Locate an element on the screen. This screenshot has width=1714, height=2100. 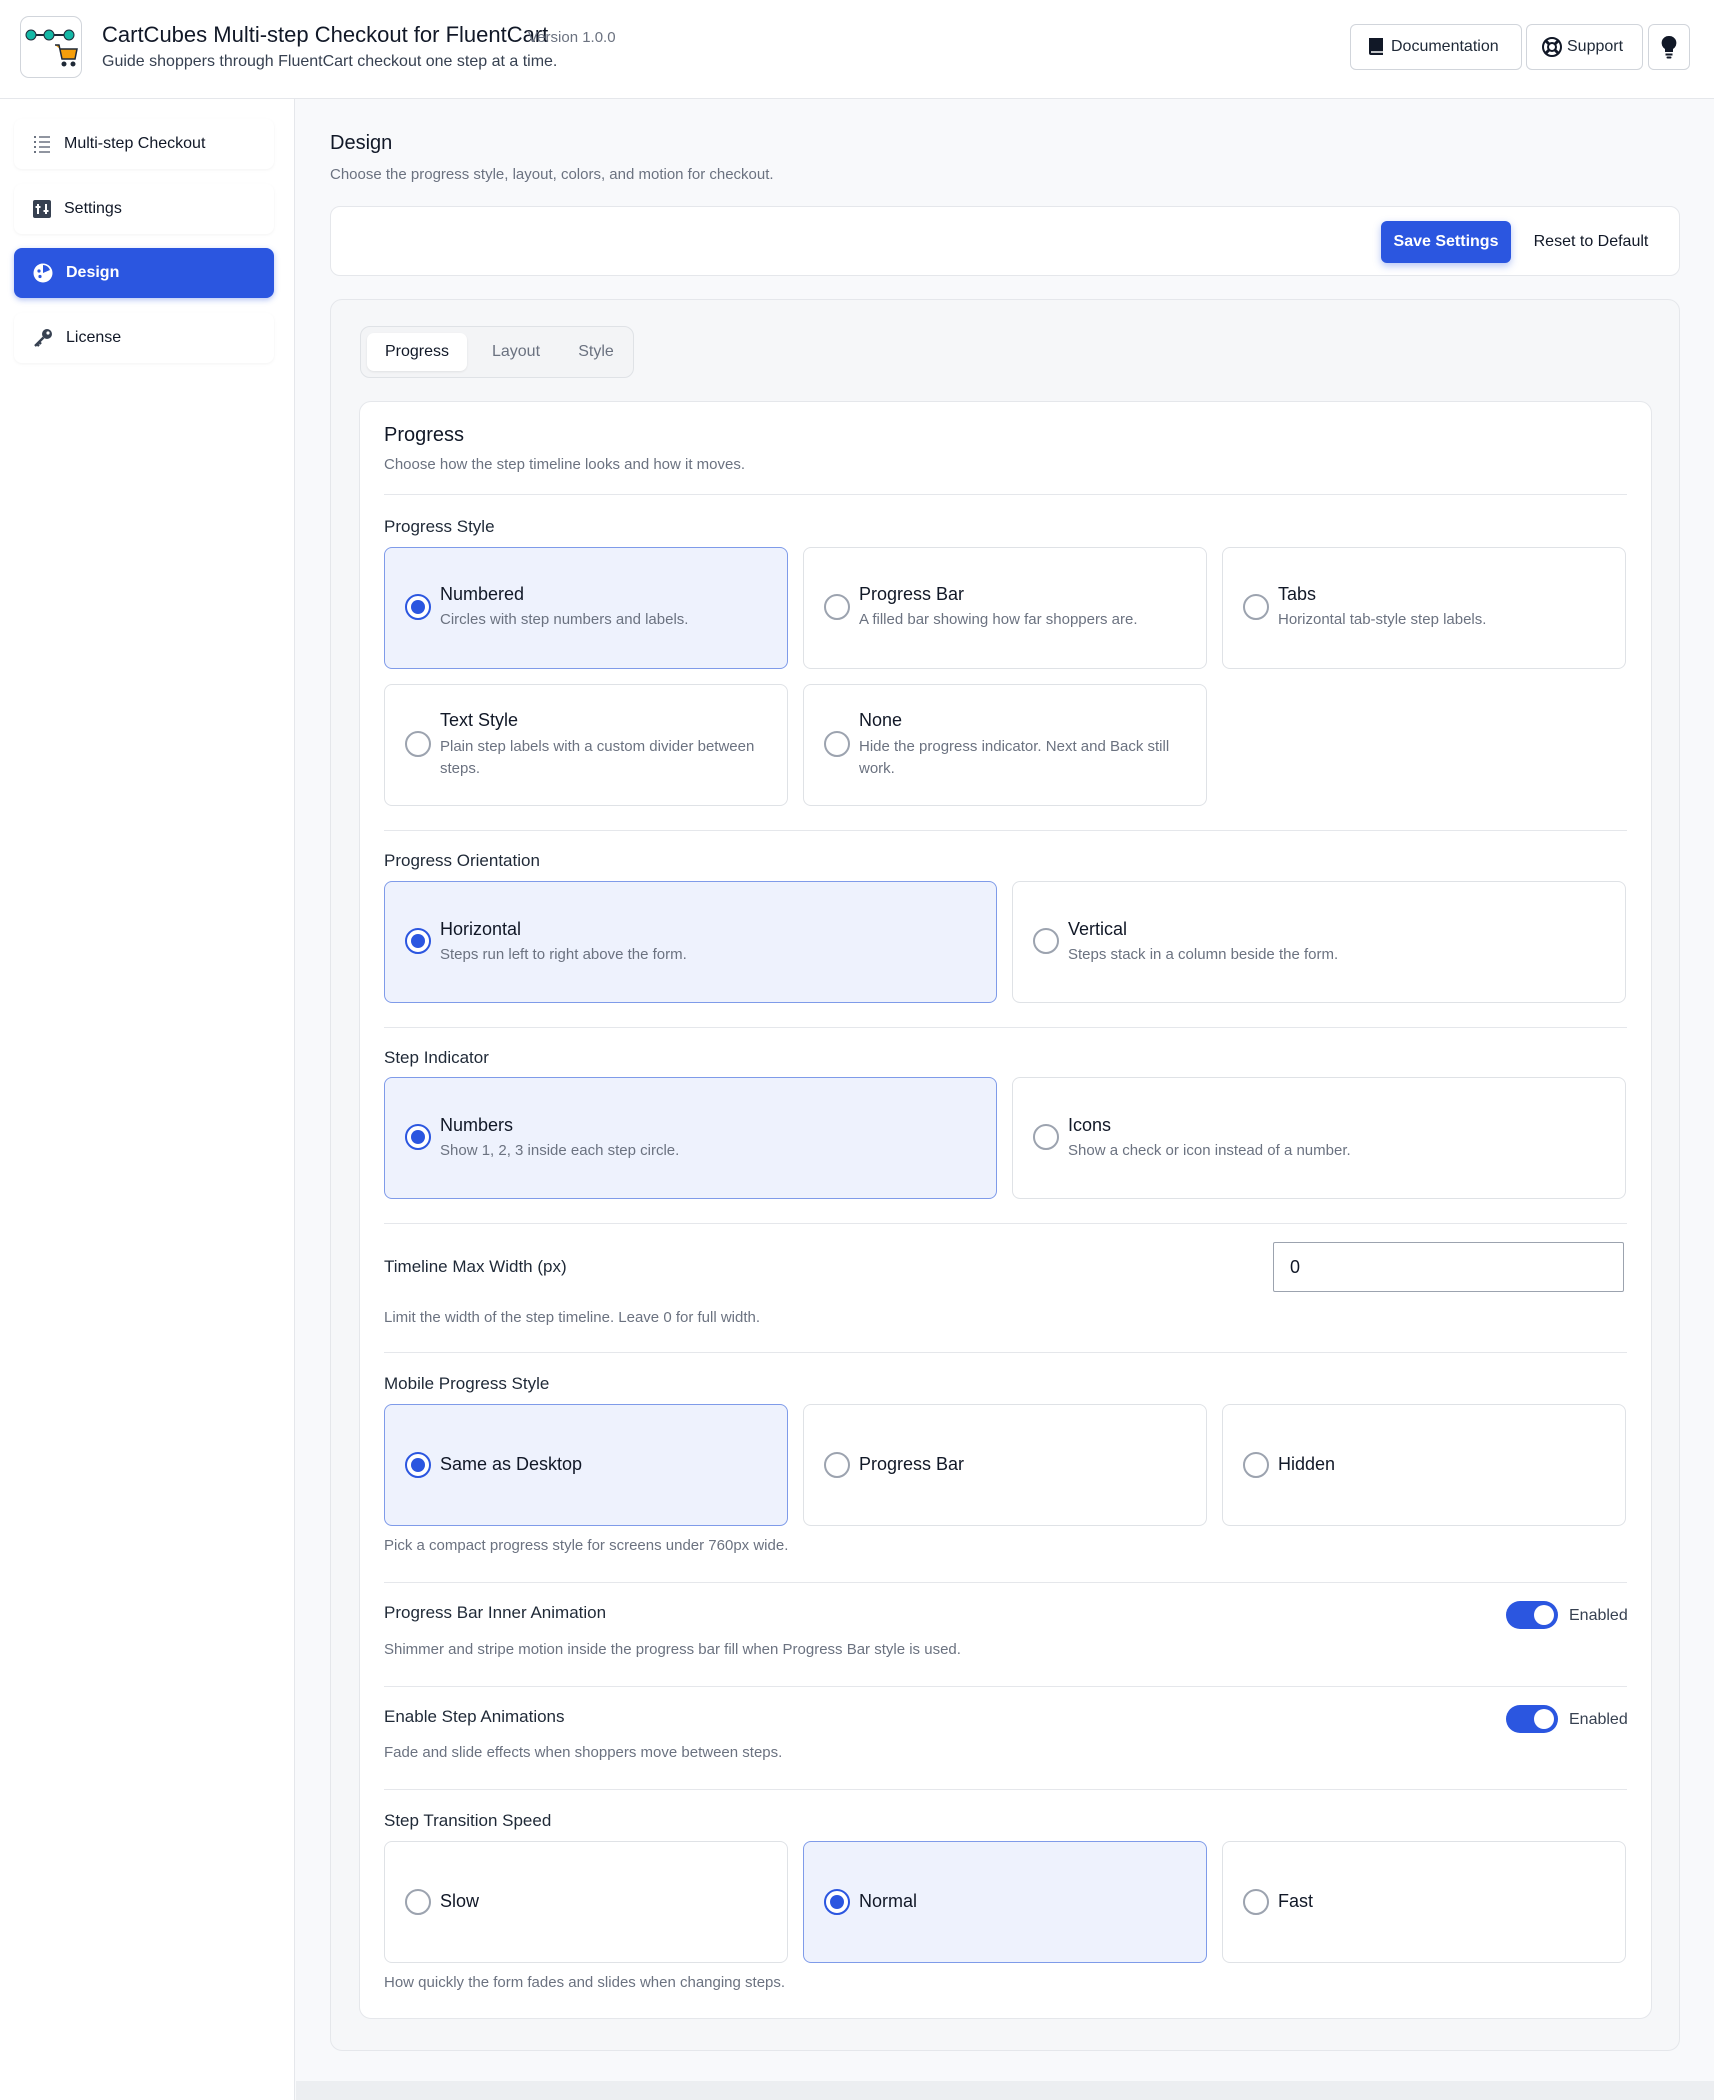
page-title: Design is located at coordinates (361, 143).